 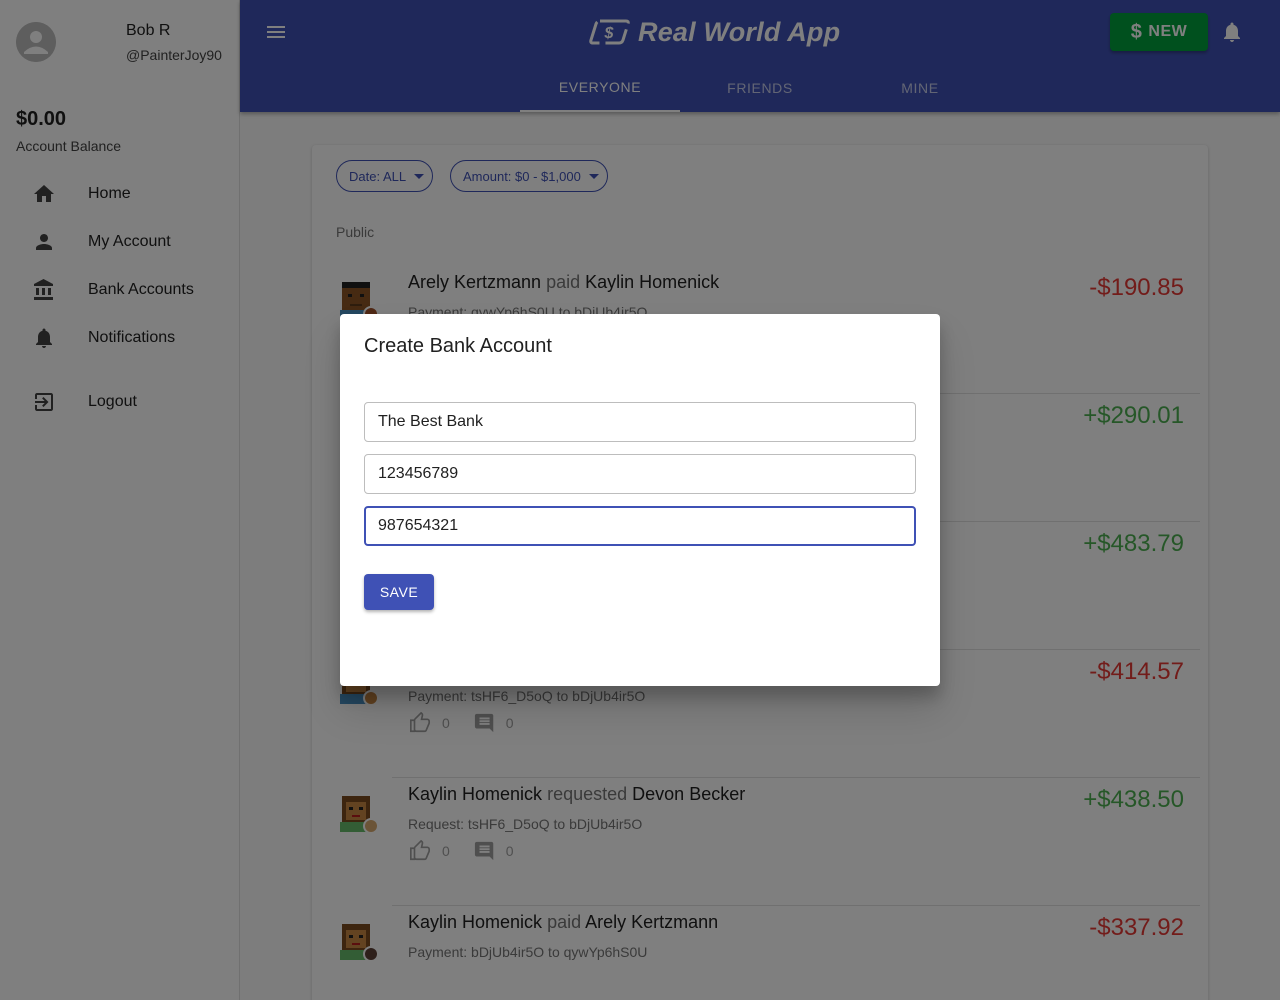 I want to click on bank-name-input, so click(x=640, y=422).